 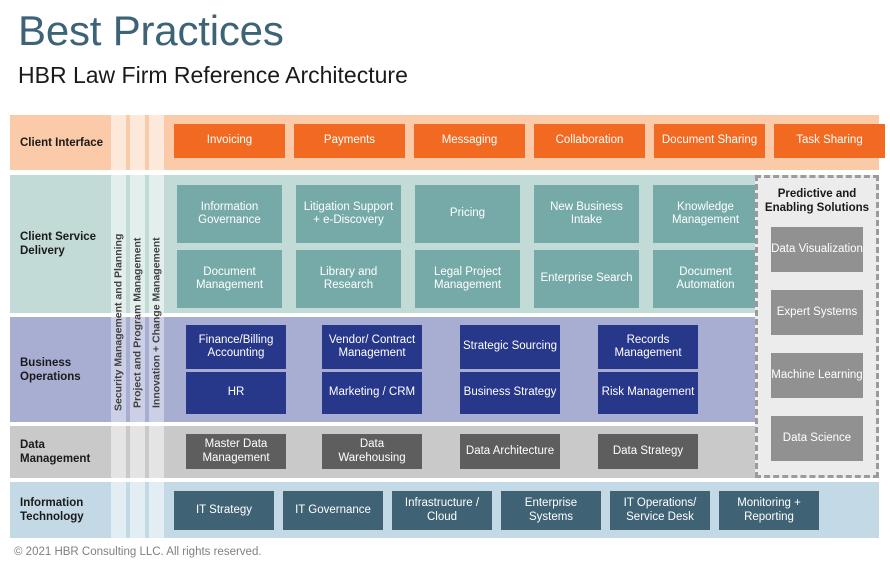 I want to click on capability-box: Knowledge Management, so click(x=705, y=214).